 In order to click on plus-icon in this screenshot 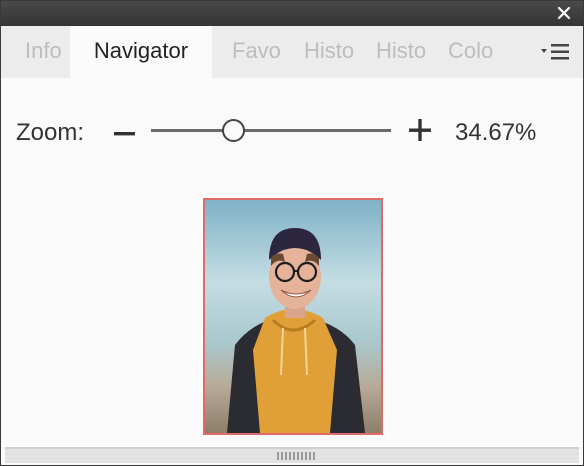, I will do `click(420, 130)`.